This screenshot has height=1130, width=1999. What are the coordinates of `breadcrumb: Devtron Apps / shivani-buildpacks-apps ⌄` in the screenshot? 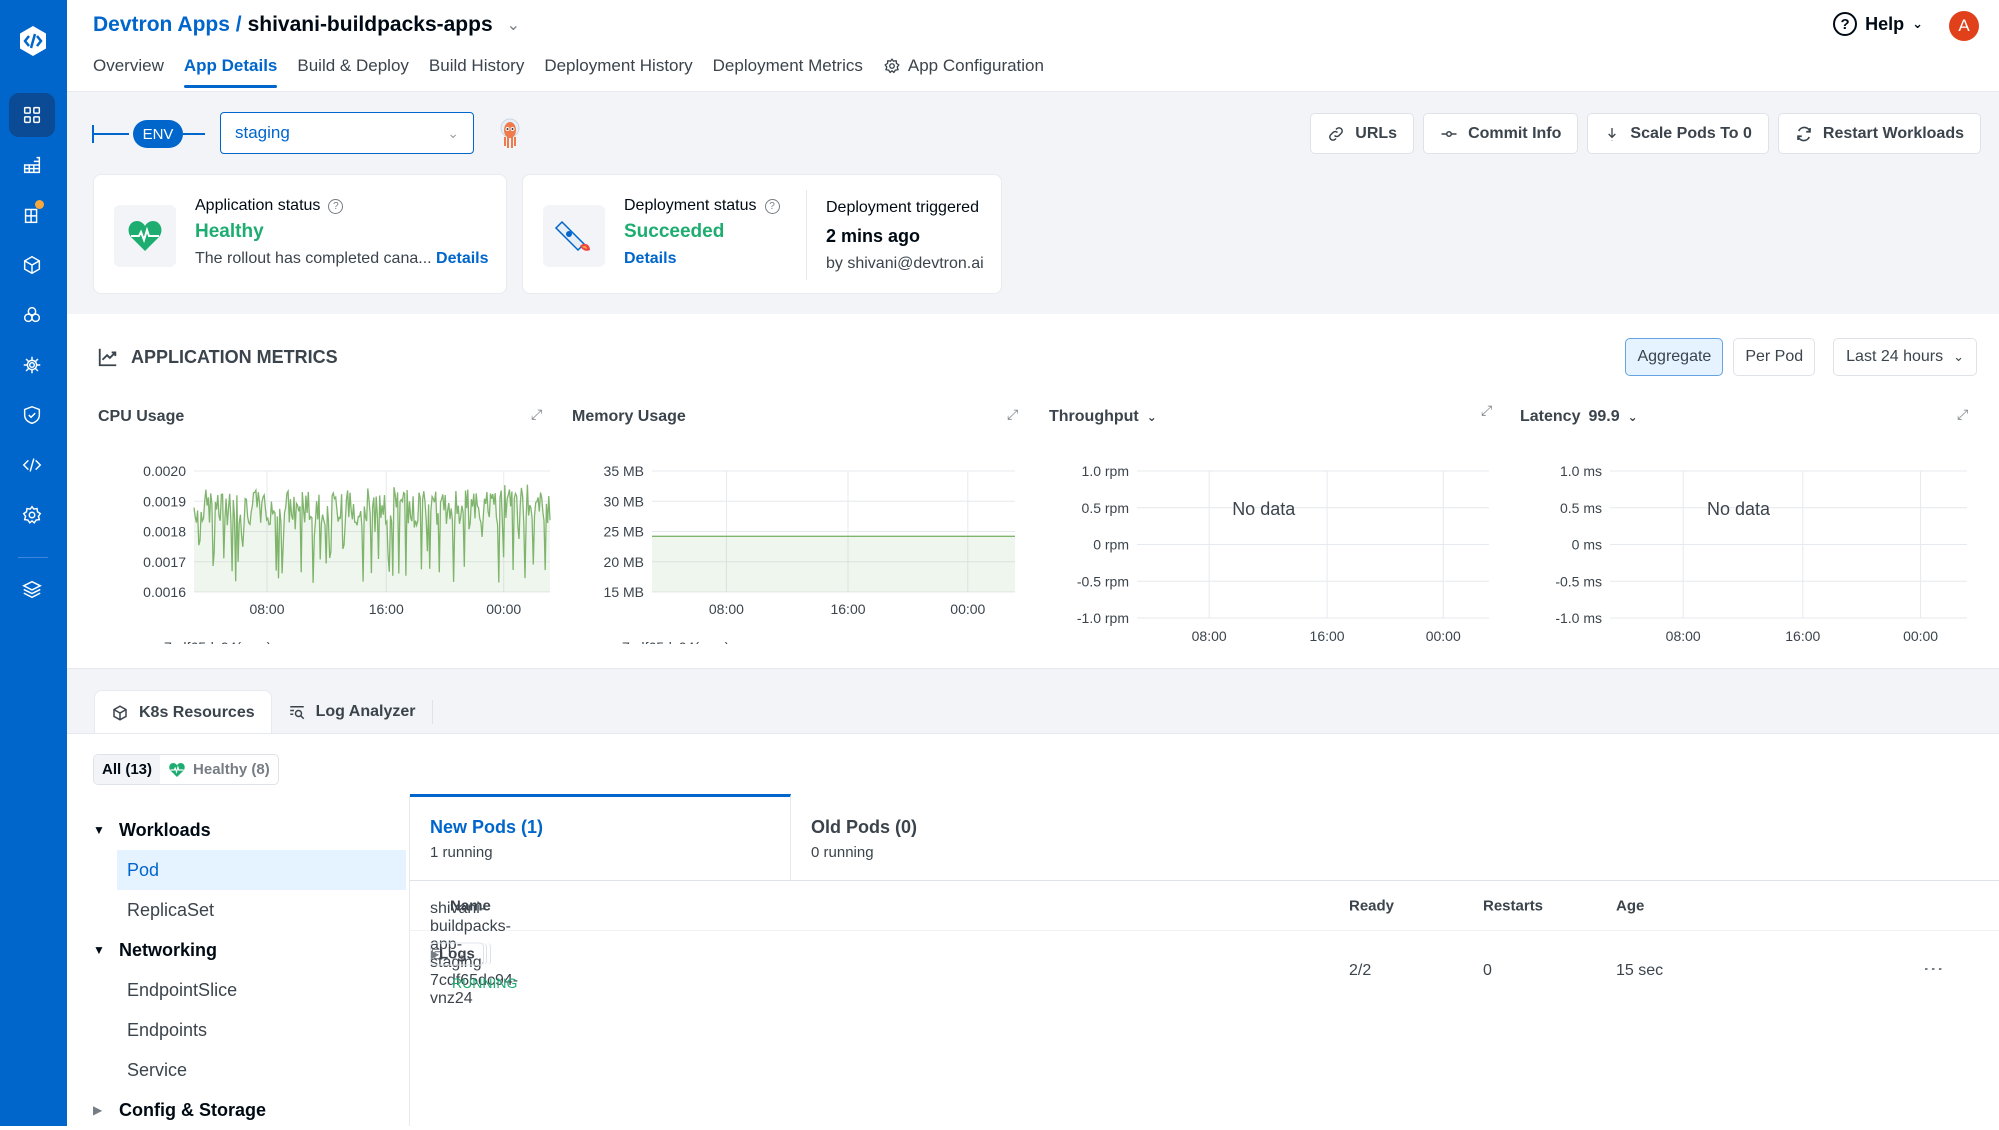 It's located at (306, 25).